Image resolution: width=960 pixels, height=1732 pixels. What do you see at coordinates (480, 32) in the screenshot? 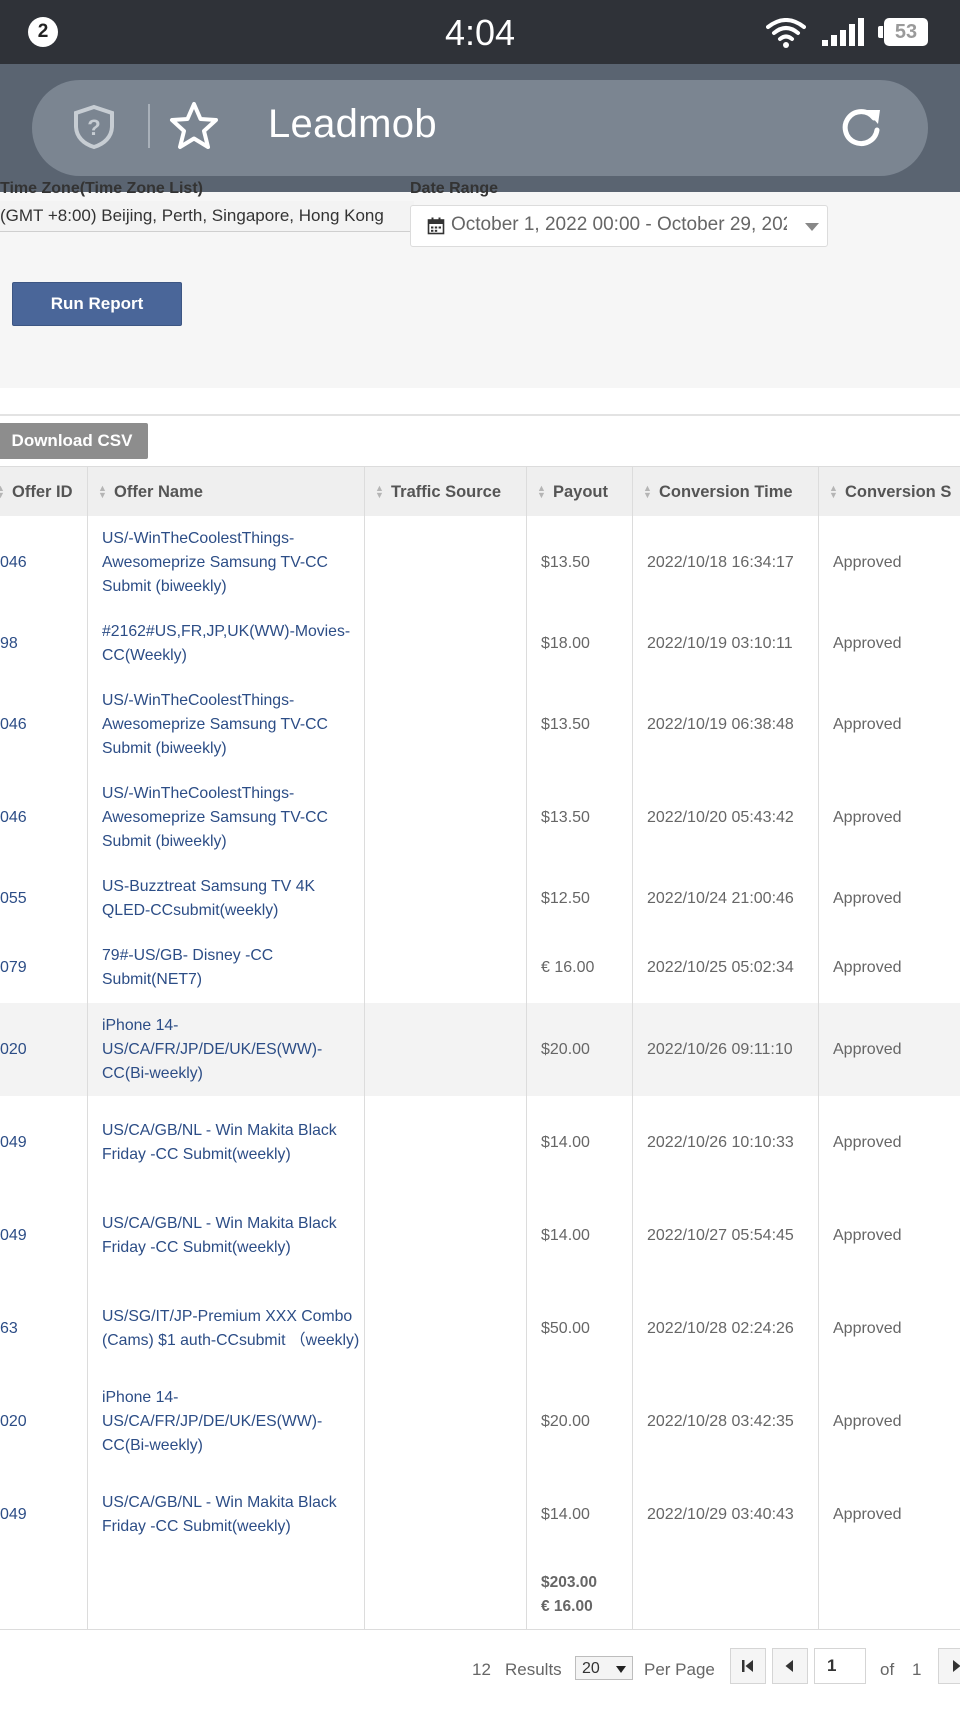
I see `status-time: 4:04` at bounding box center [480, 32].